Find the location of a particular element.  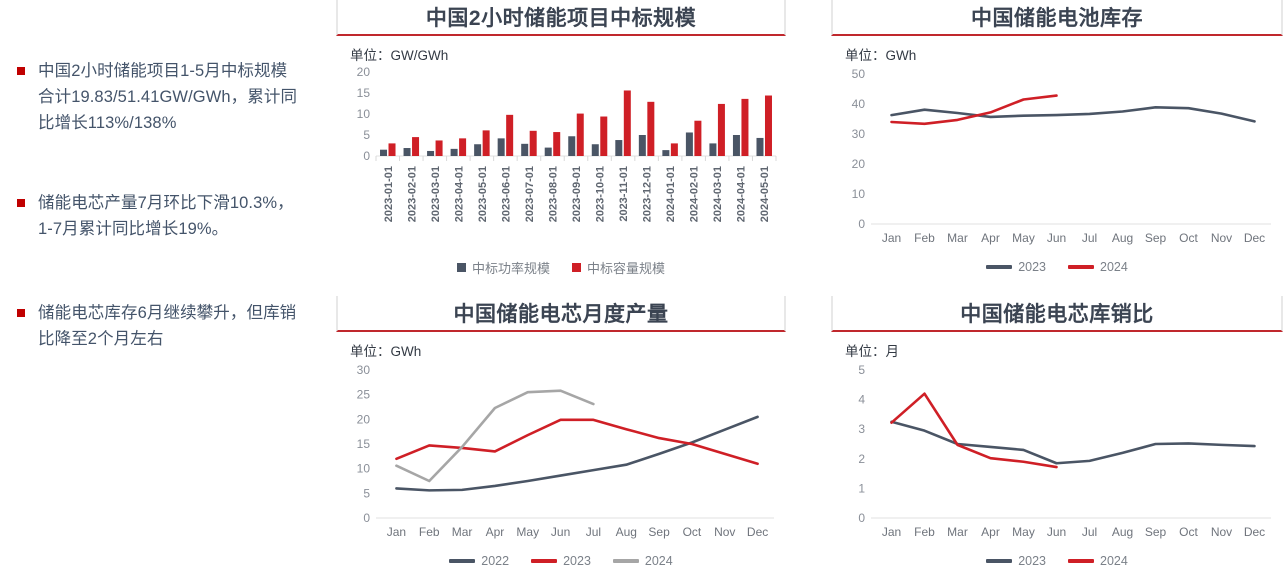

svg-text: 2 is located at coordinates (861, 459).